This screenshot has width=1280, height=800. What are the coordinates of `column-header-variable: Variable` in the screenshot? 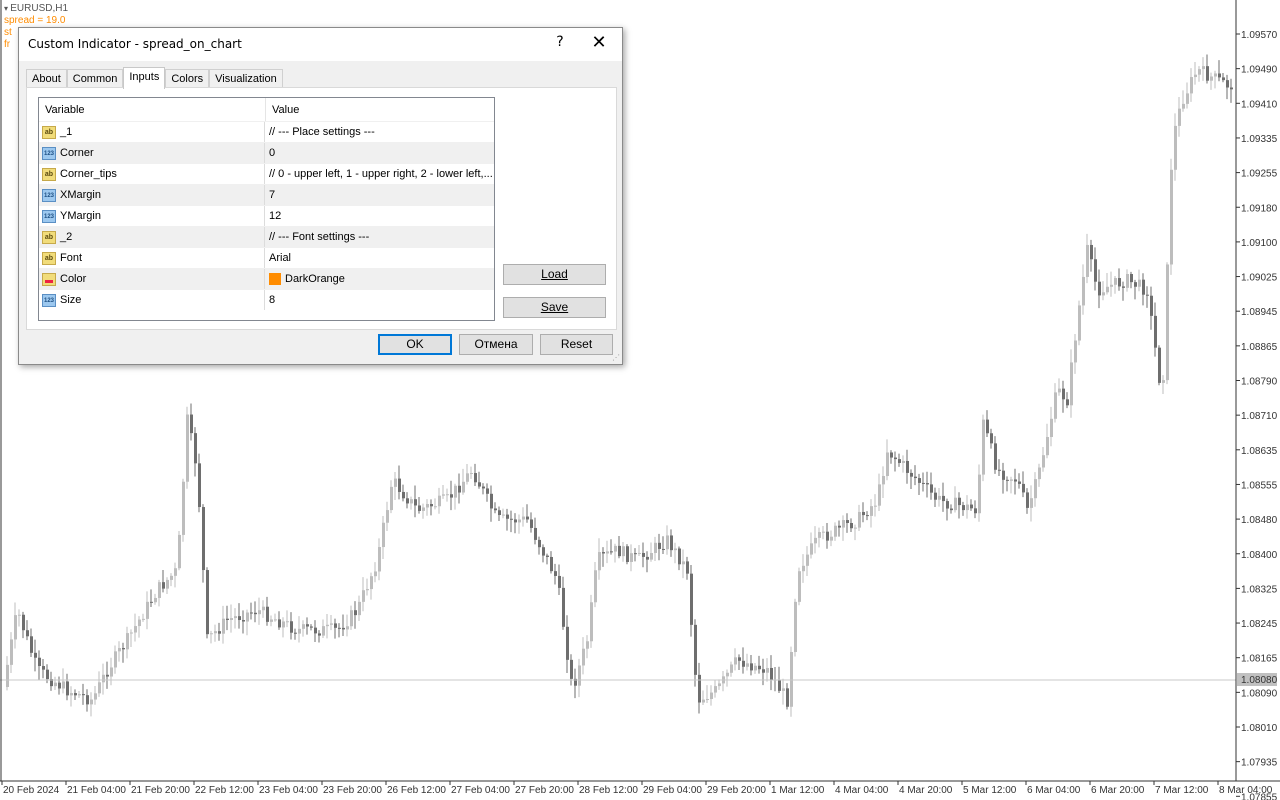 It's located at (152, 109).